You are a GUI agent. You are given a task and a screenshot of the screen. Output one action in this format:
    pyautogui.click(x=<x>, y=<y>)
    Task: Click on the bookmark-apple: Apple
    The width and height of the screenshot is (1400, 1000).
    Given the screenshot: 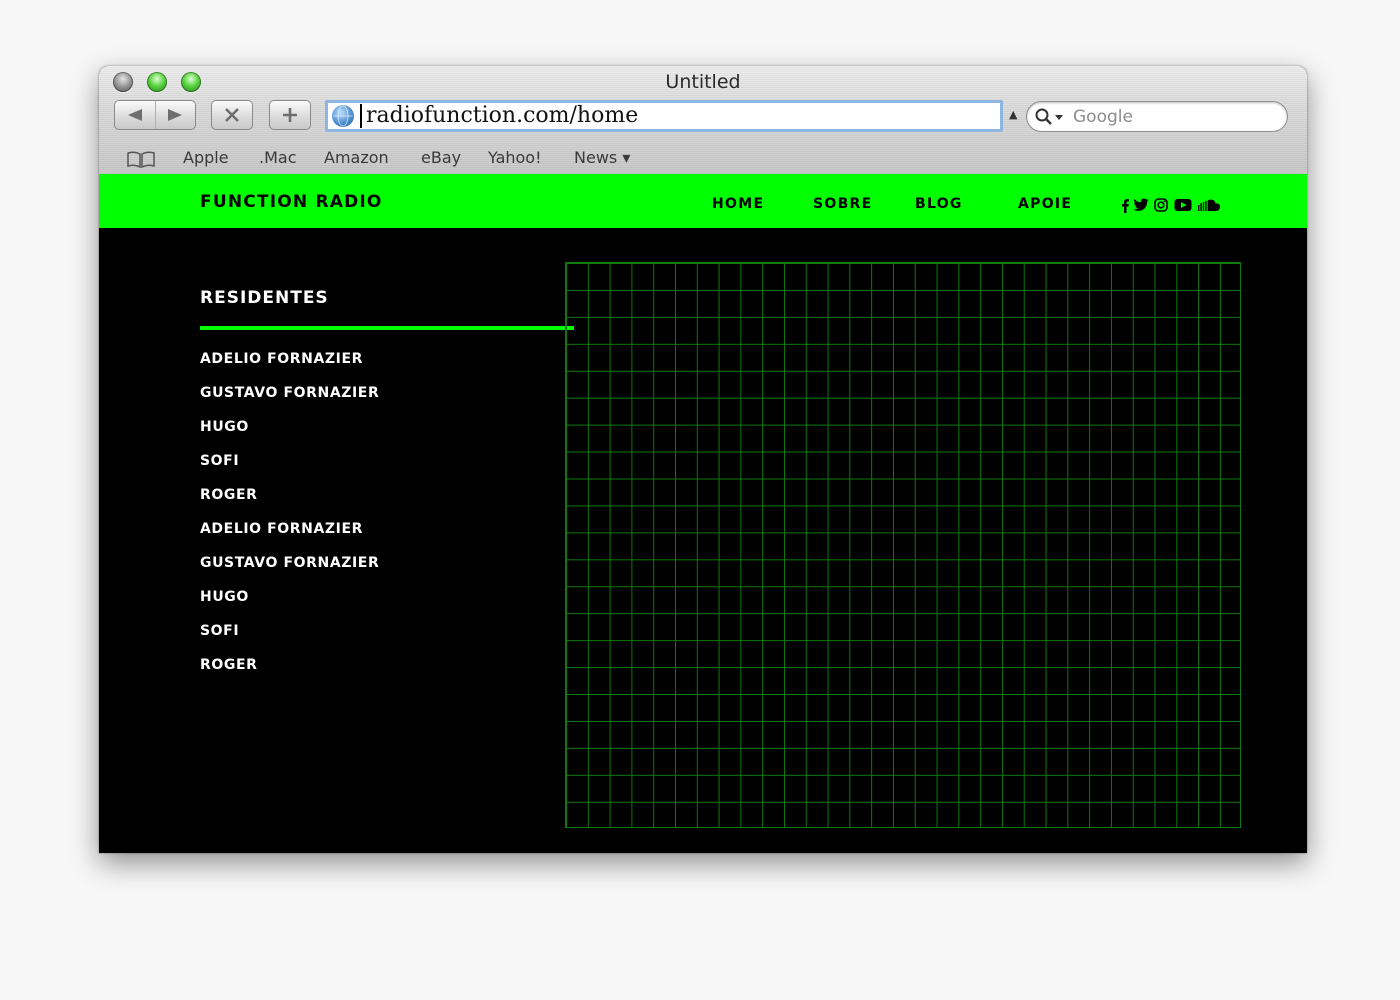 What is the action you would take?
    pyautogui.click(x=206, y=157)
    